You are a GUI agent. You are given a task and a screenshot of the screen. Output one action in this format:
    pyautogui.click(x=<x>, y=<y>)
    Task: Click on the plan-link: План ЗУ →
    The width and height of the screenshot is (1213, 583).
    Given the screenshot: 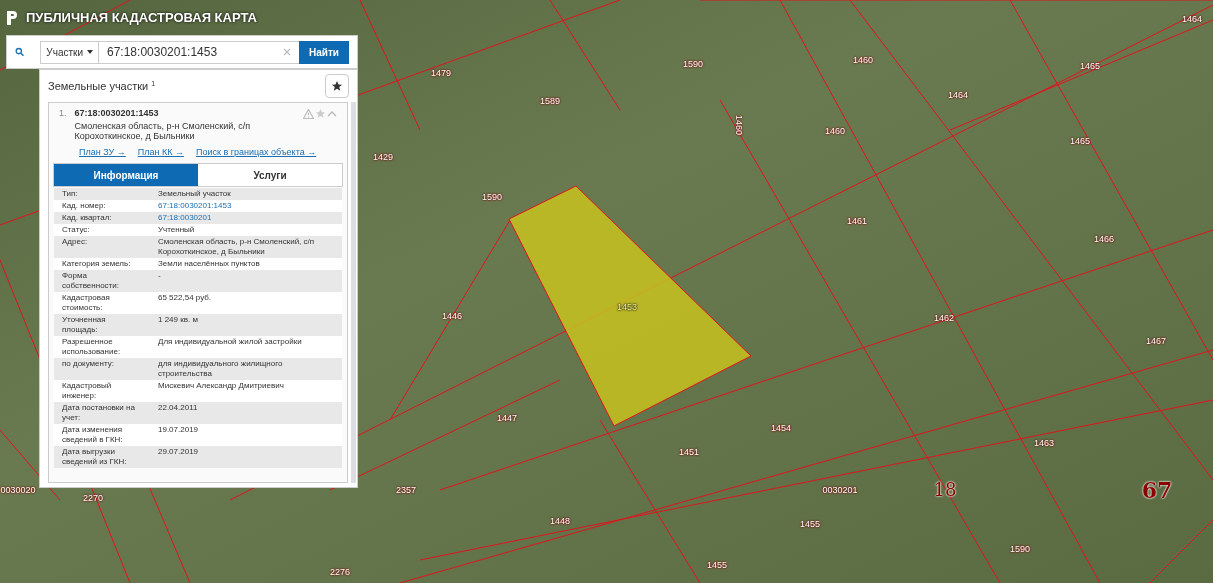 What is the action you would take?
    pyautogui.click(x=102, y=152)
    